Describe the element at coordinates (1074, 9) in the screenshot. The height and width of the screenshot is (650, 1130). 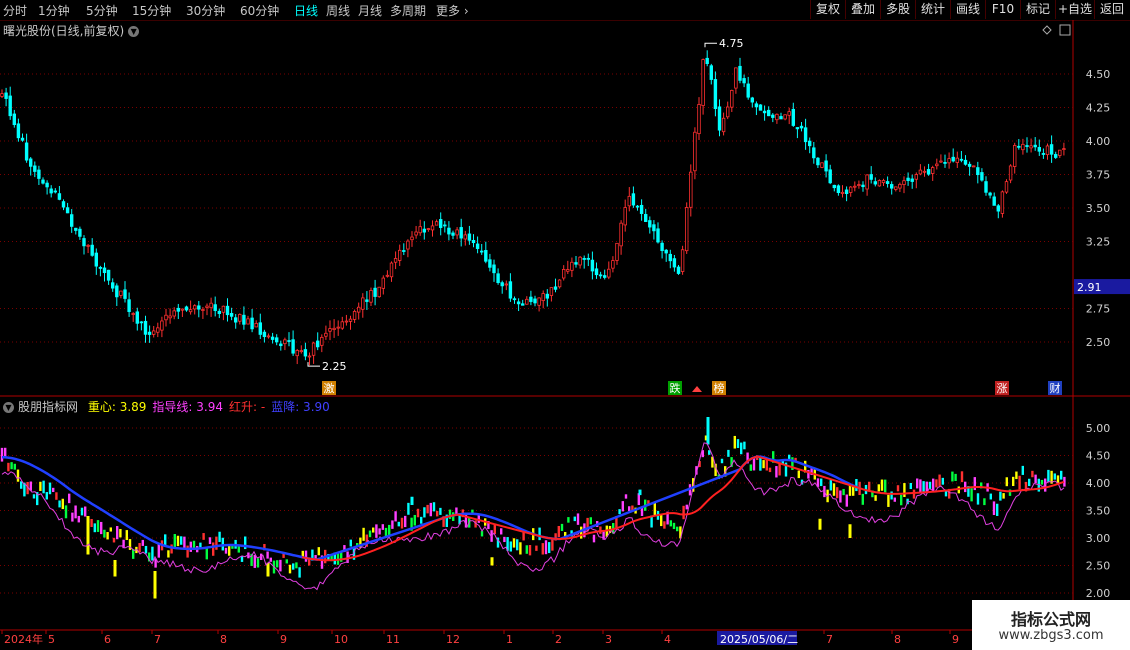
I see `add-watchlist-button: +自选` at that location.